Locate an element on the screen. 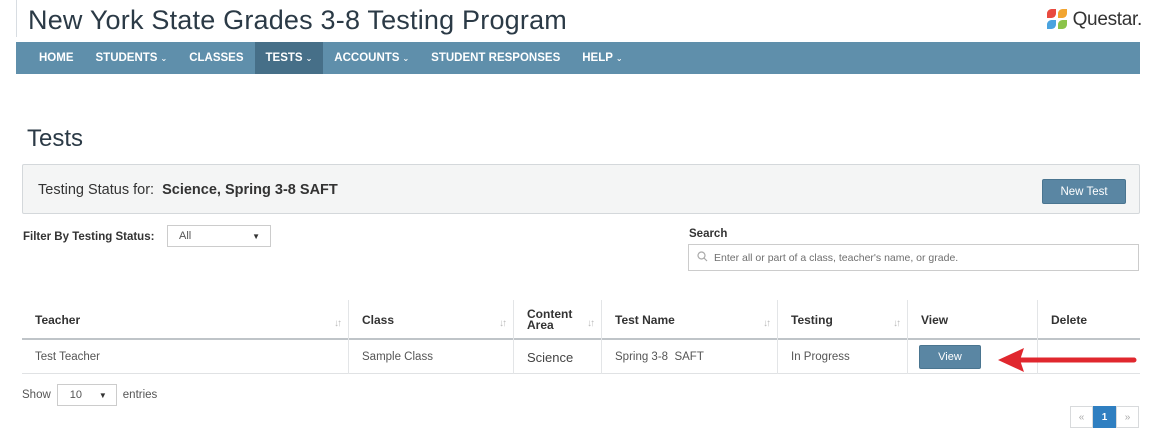 Image resolution: width=1156 pixels, height=428 pixels. entries-per-page-select: 10 ▼ is located at coordinates (86, 395).